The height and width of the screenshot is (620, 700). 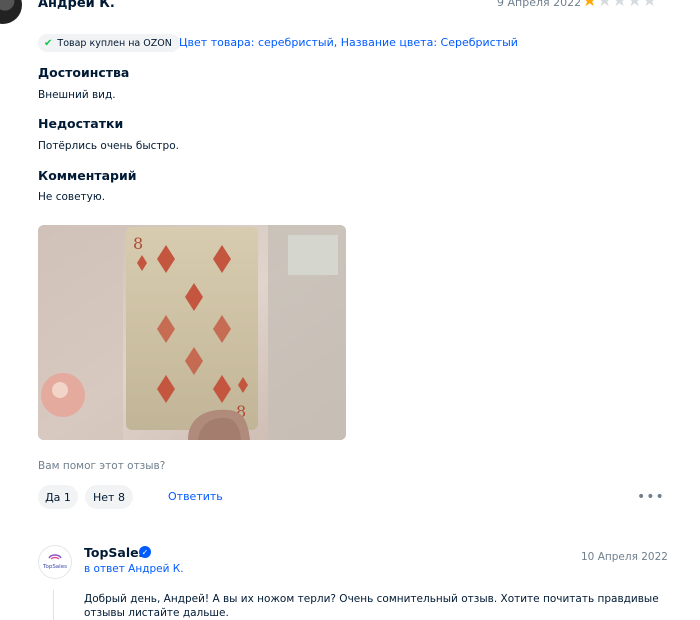 I want to click on seller-avatar: TopSales, so click(x=55, y=562).